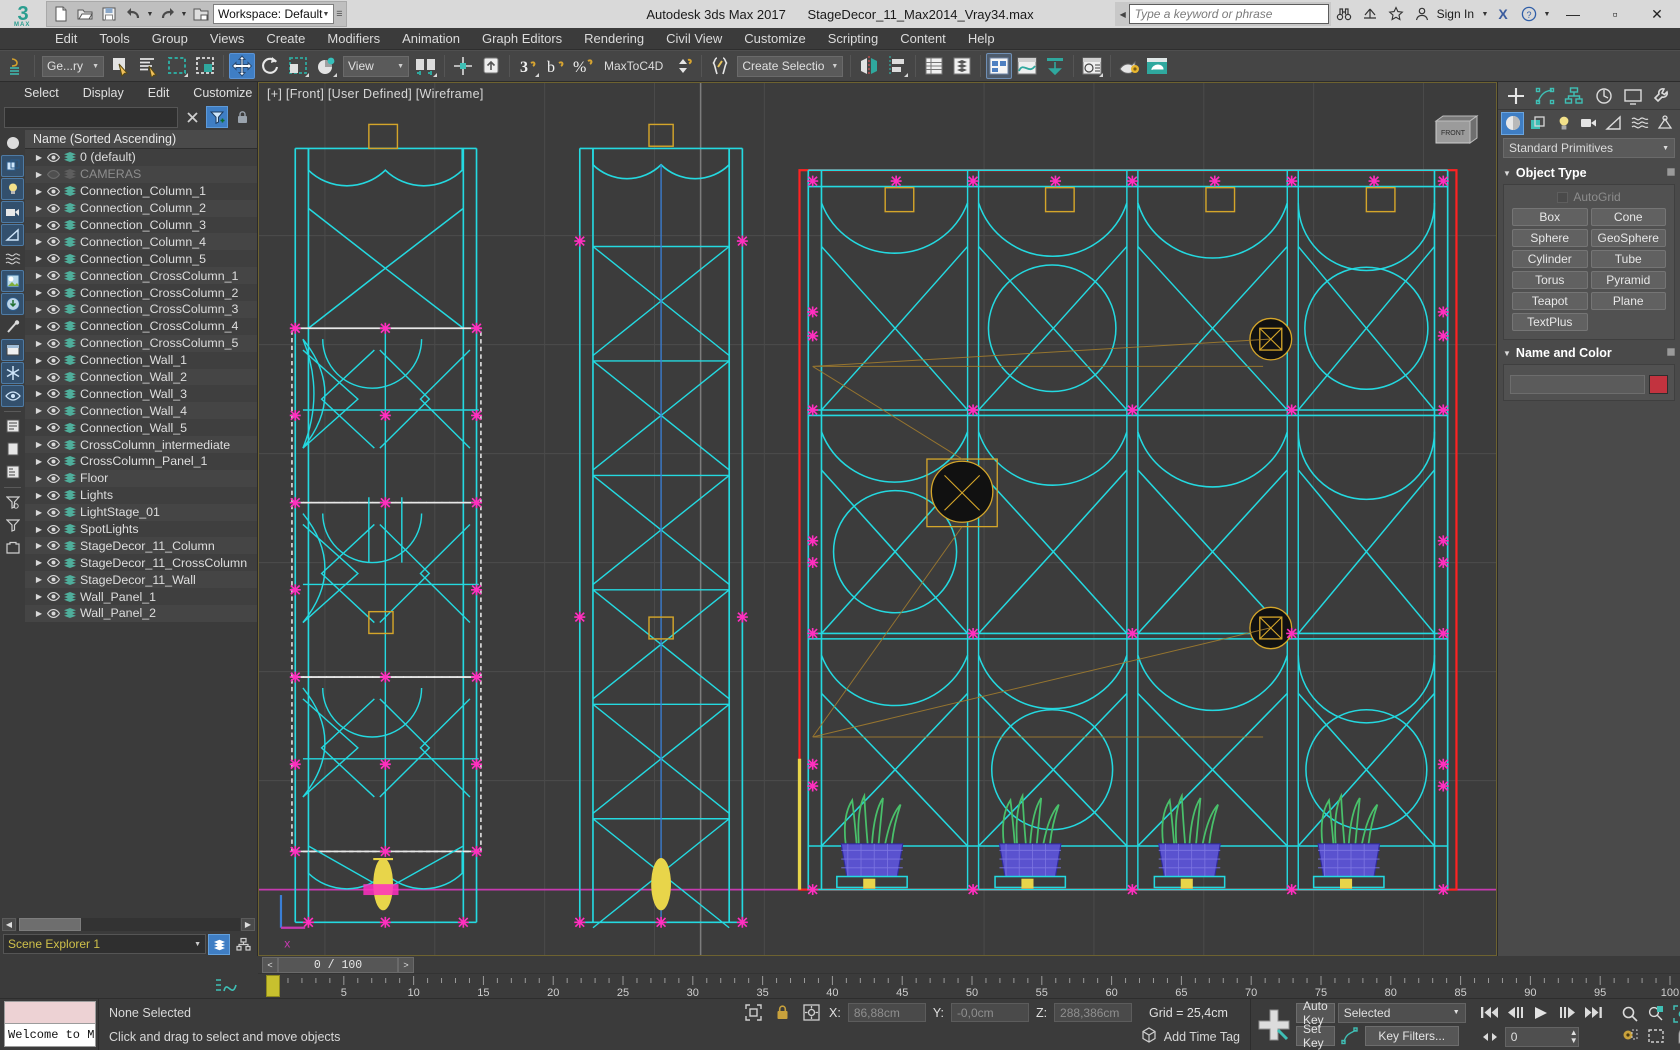  I want to click on add-time-tag-group: Add Time Tag, so click(1195, 1036).